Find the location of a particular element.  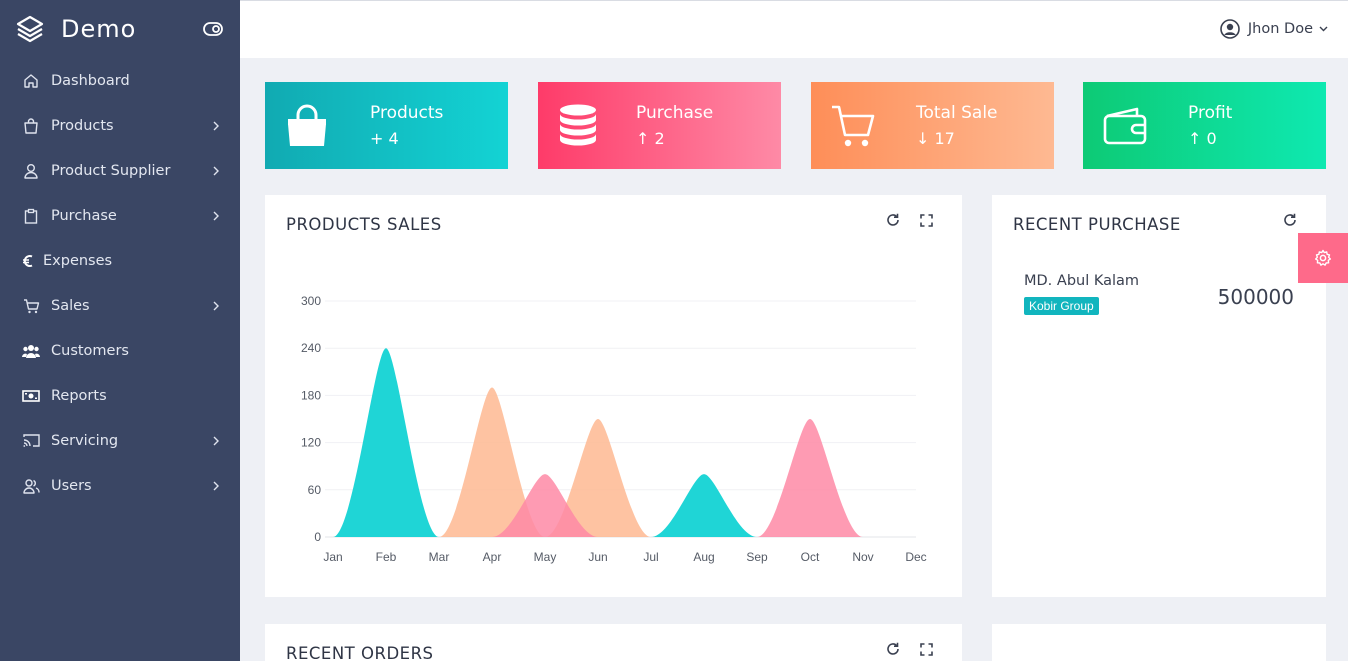

x-tick-label: May is located at coordinates (545, 557).